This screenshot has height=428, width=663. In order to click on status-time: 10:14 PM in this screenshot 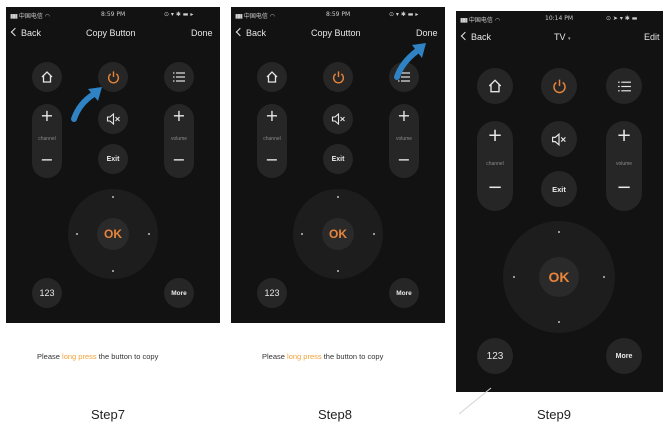, I will do `click(559, 18)`.